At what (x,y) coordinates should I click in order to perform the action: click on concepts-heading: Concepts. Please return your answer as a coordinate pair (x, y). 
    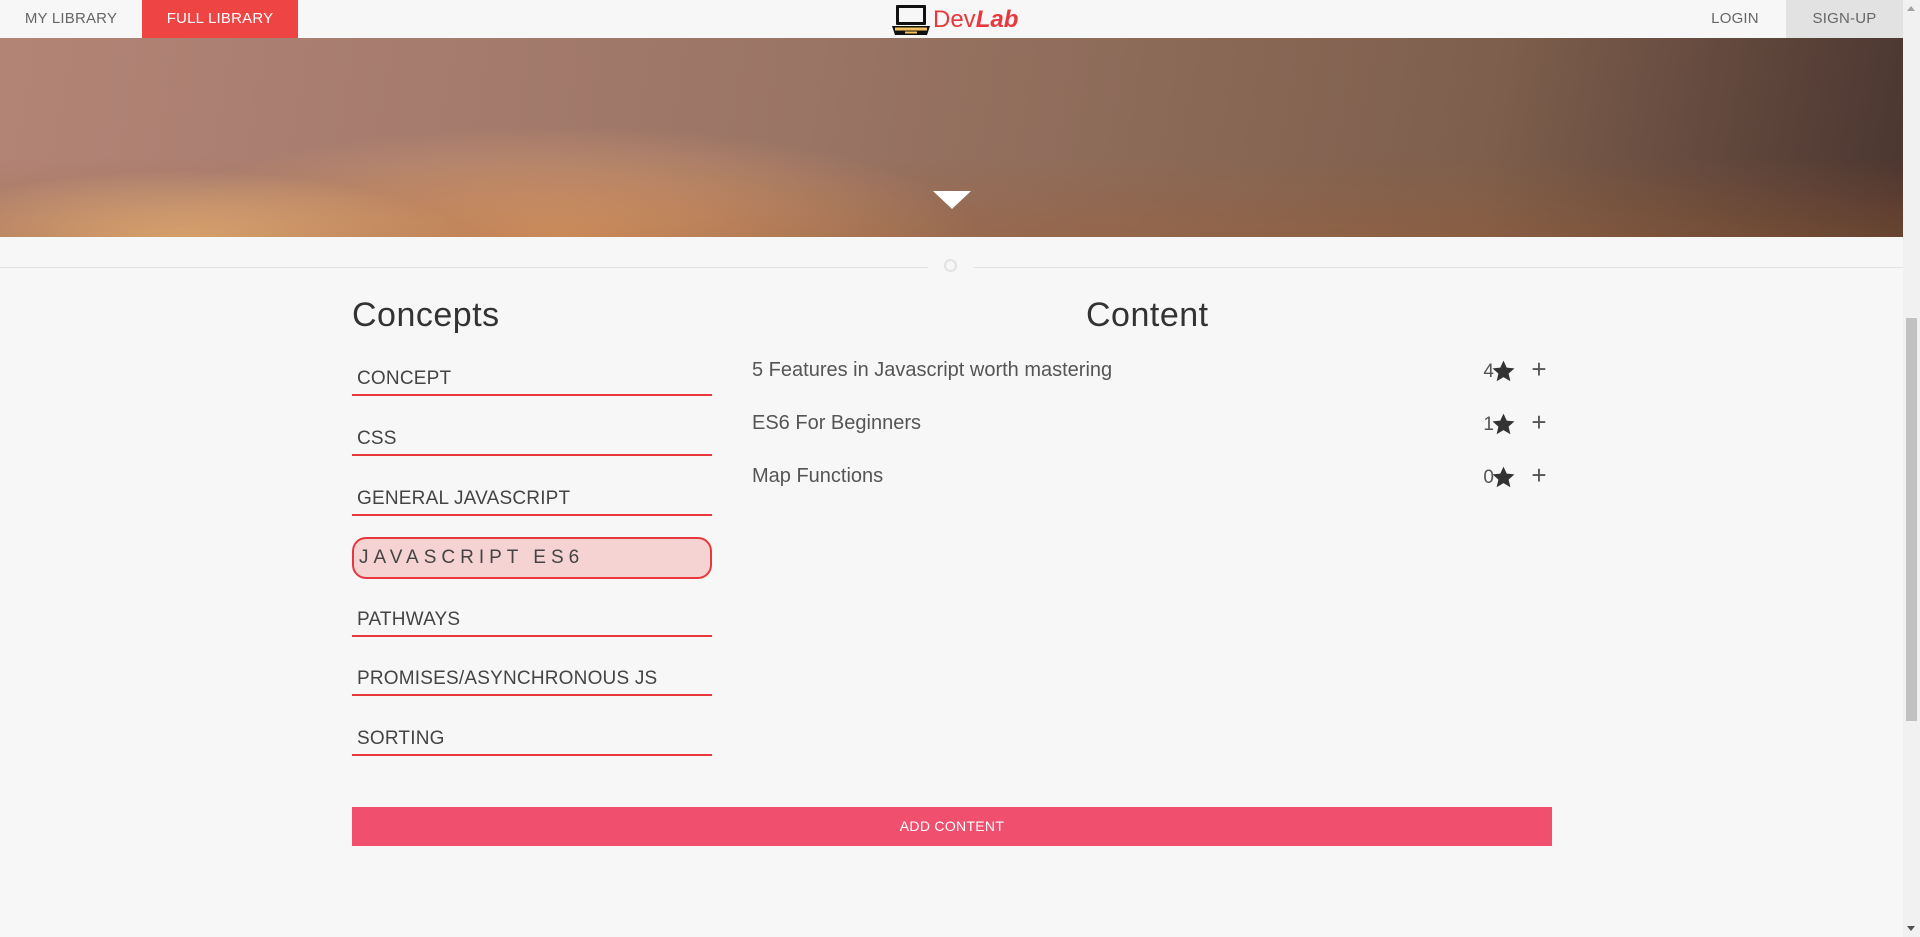
    Looking at the image, I should click on (426, 315).